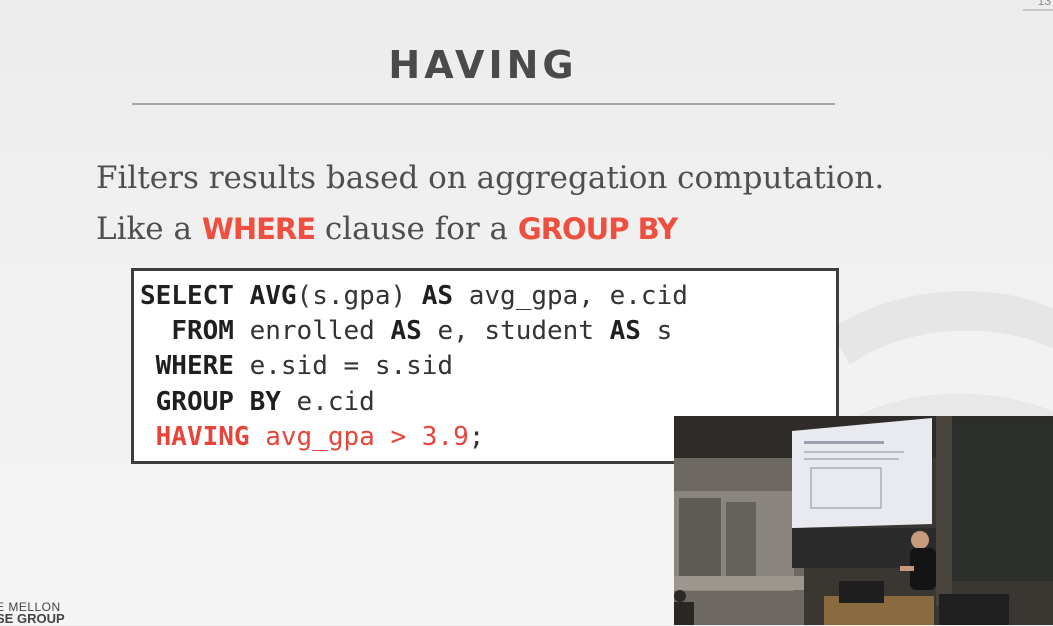 This screenshot has height=626, width=1053. I want to click on body-line-2: Like a WHERE clause for a GROUP BY, so click(387, 229).